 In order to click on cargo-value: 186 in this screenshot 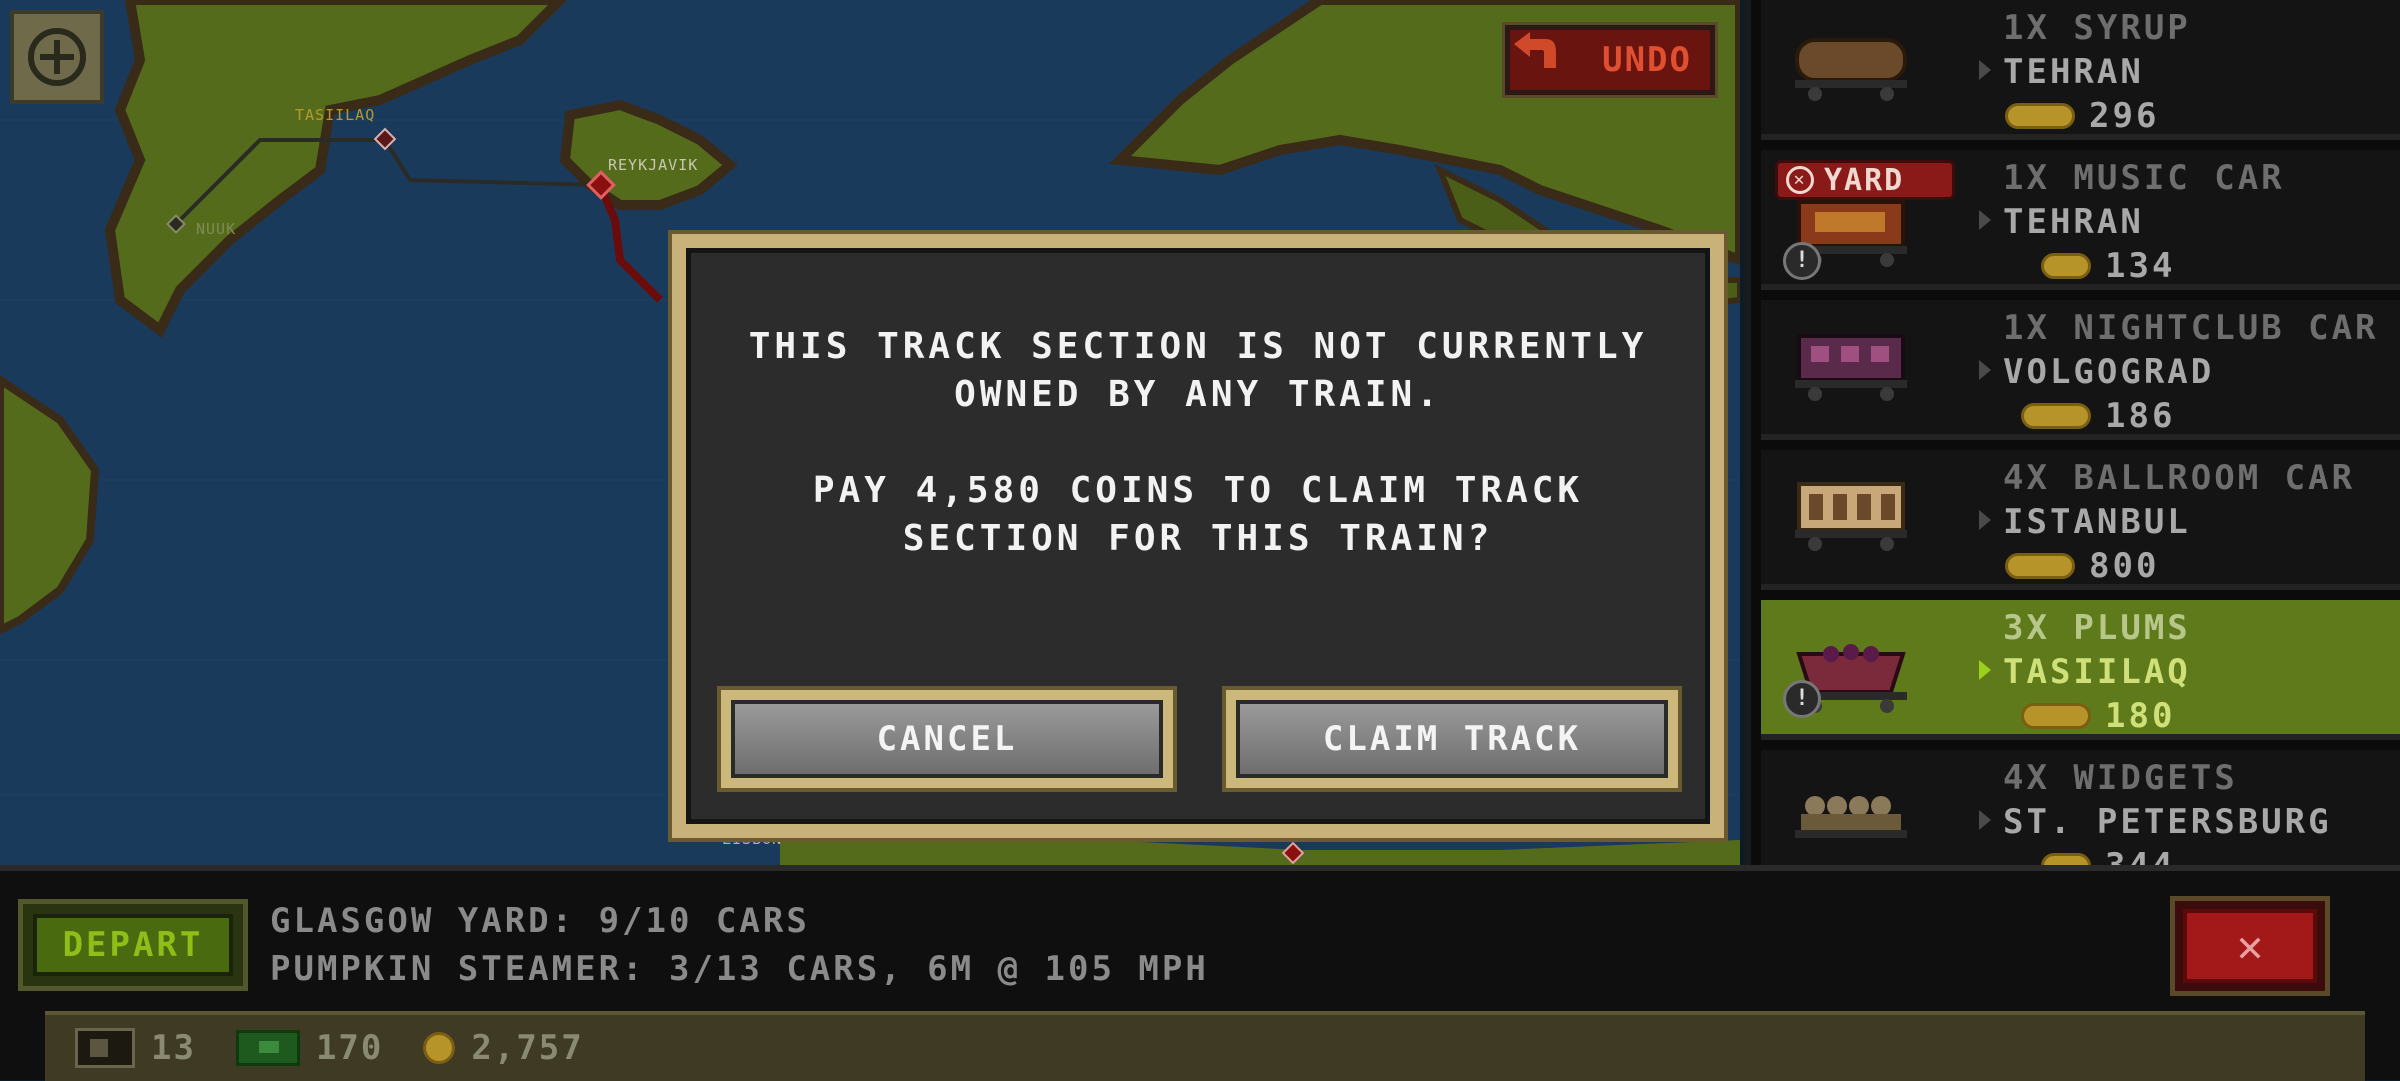, I will do `click(2098, 416)`.